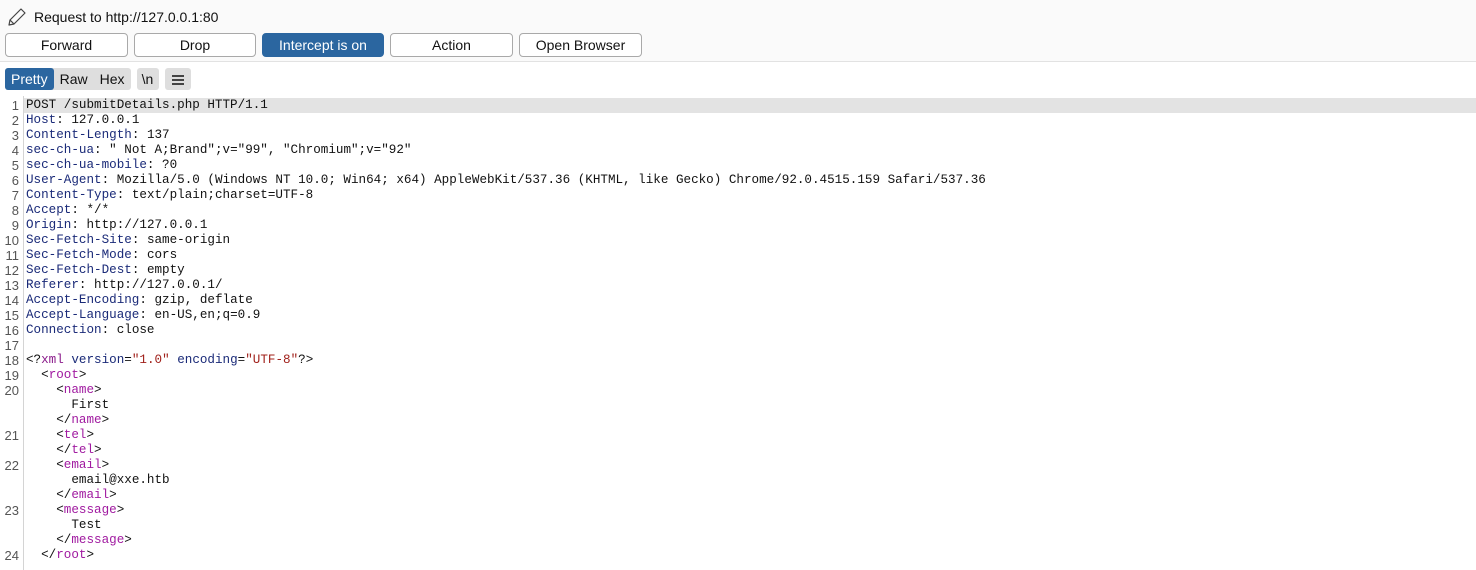 The image size is (1476, 570). Describe the element at coordinates (12, 255) in the screenshot. I see `line-number: 11` at that location.